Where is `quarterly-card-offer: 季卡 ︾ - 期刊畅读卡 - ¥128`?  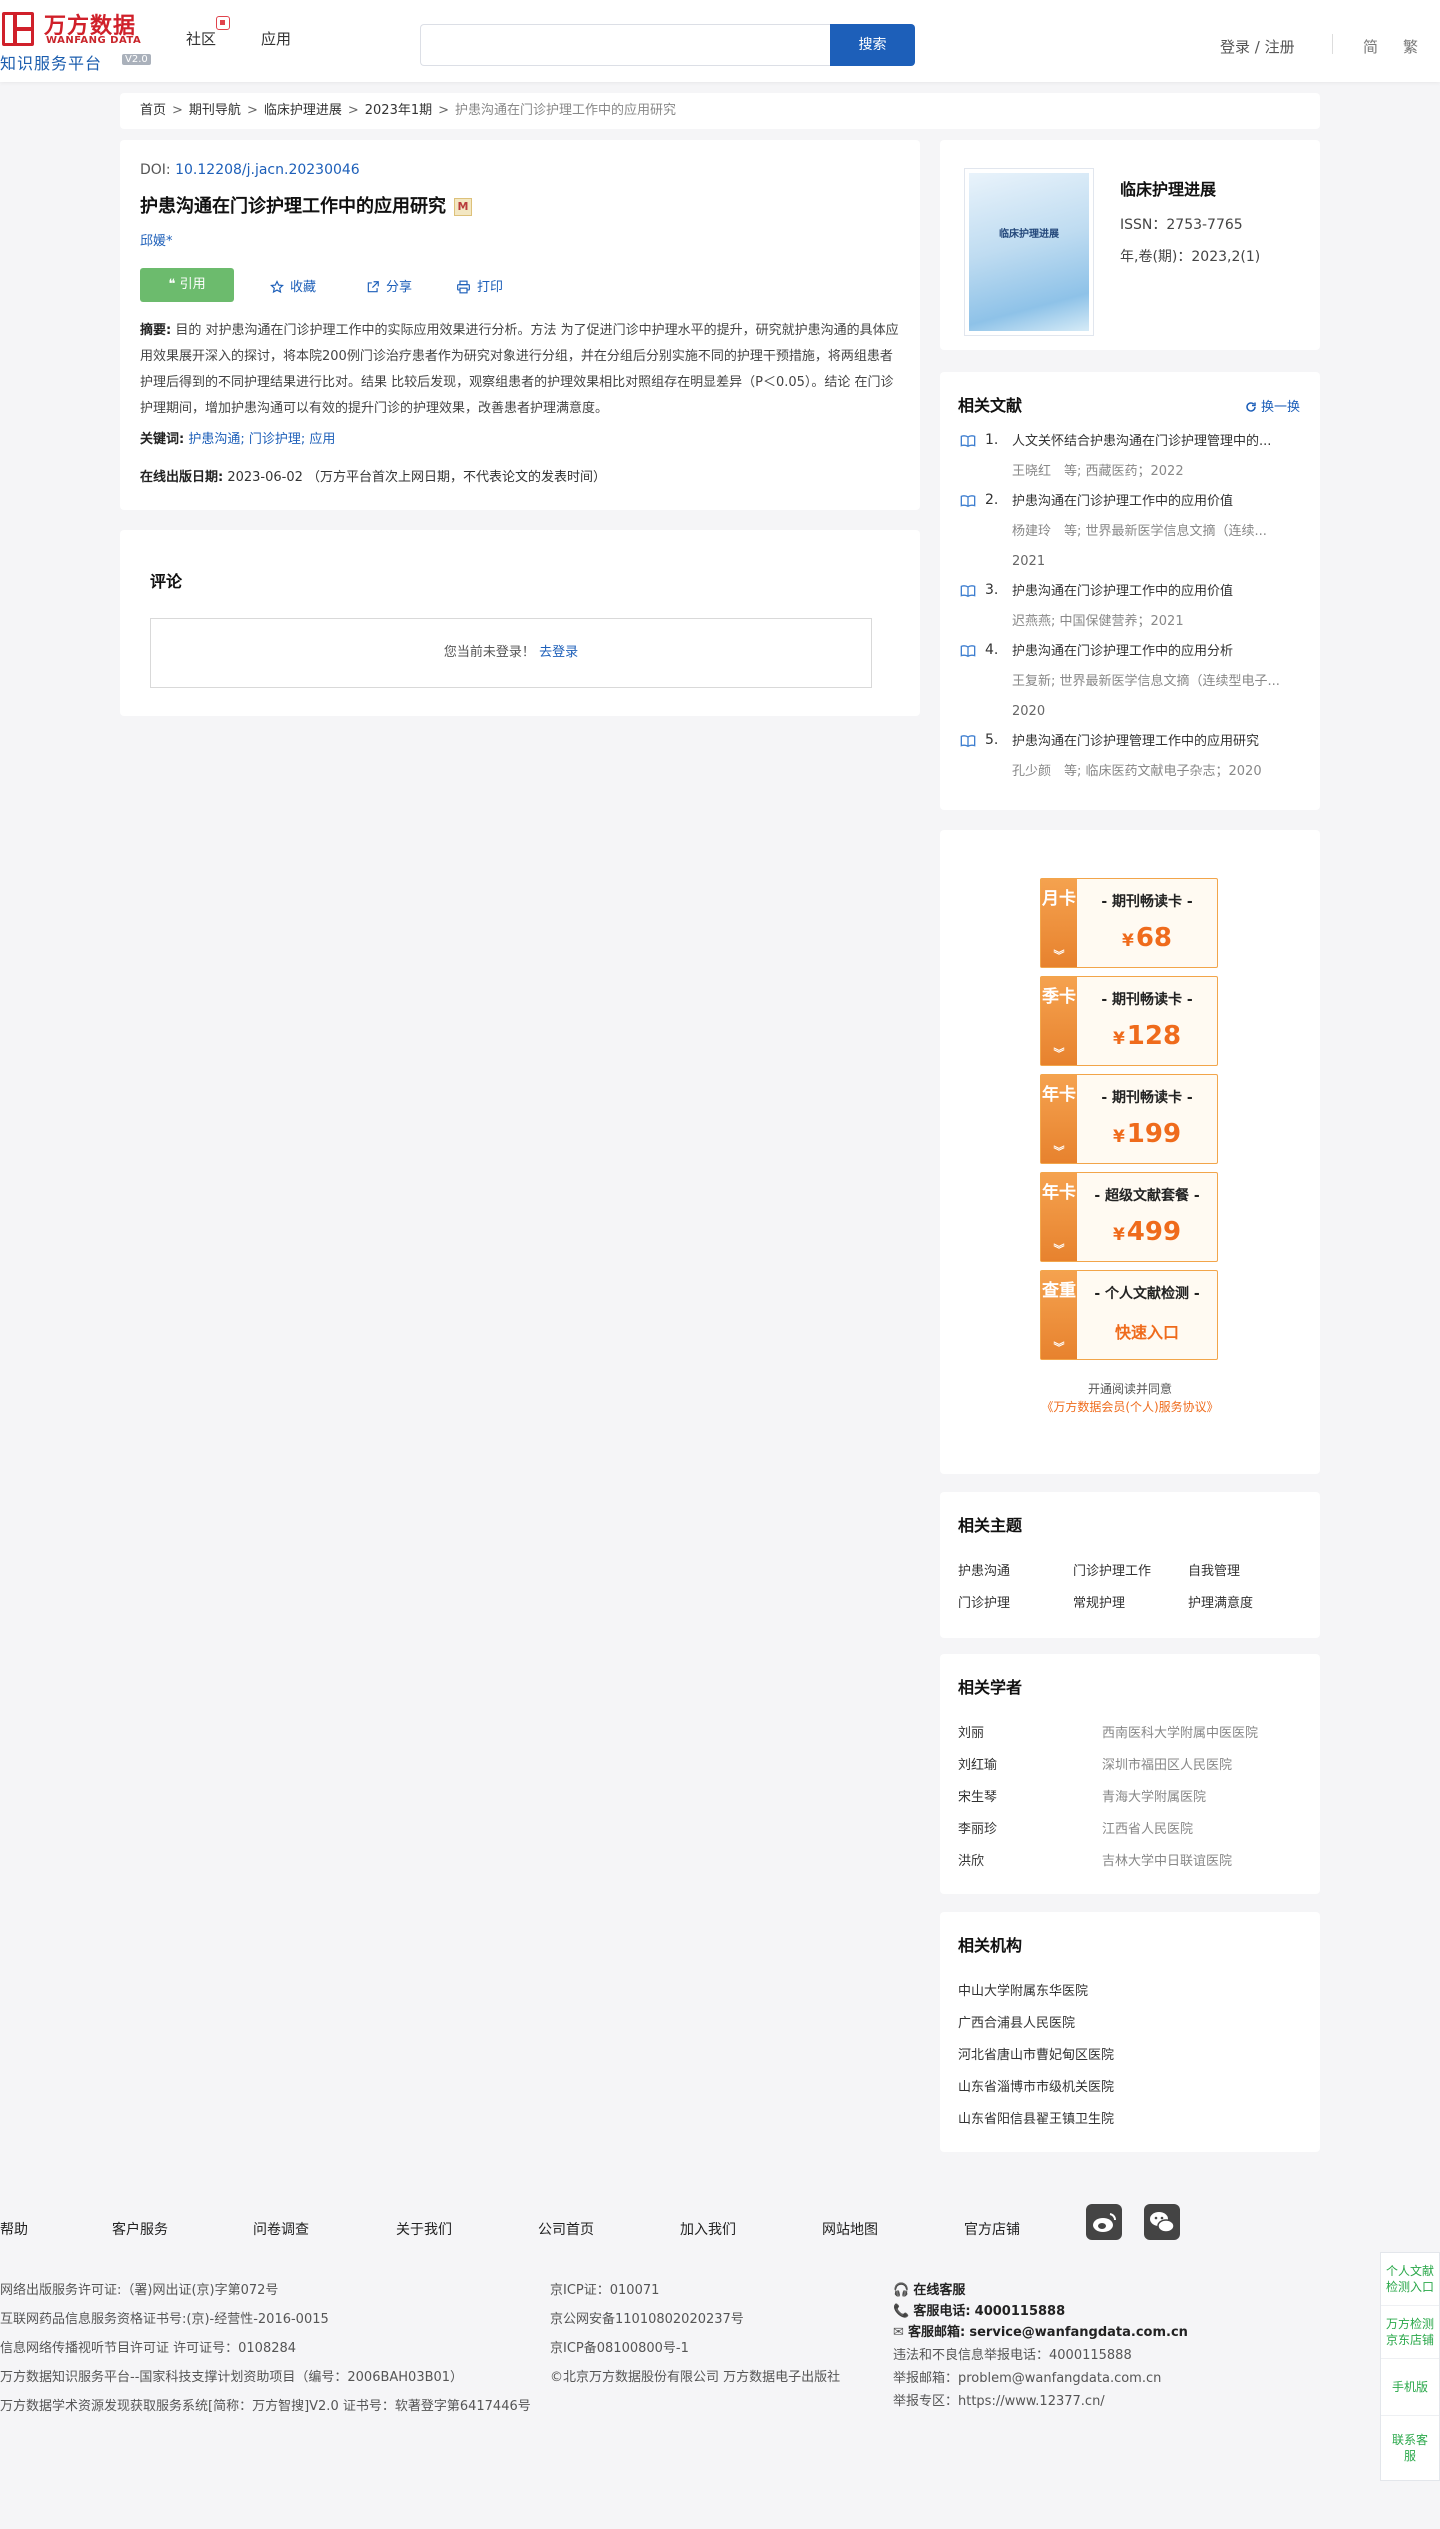 quarterly-card-offer: 季卡 ︾ - 期刊畅读卡 - ¥128 is located at coordinates (1129, 1021).